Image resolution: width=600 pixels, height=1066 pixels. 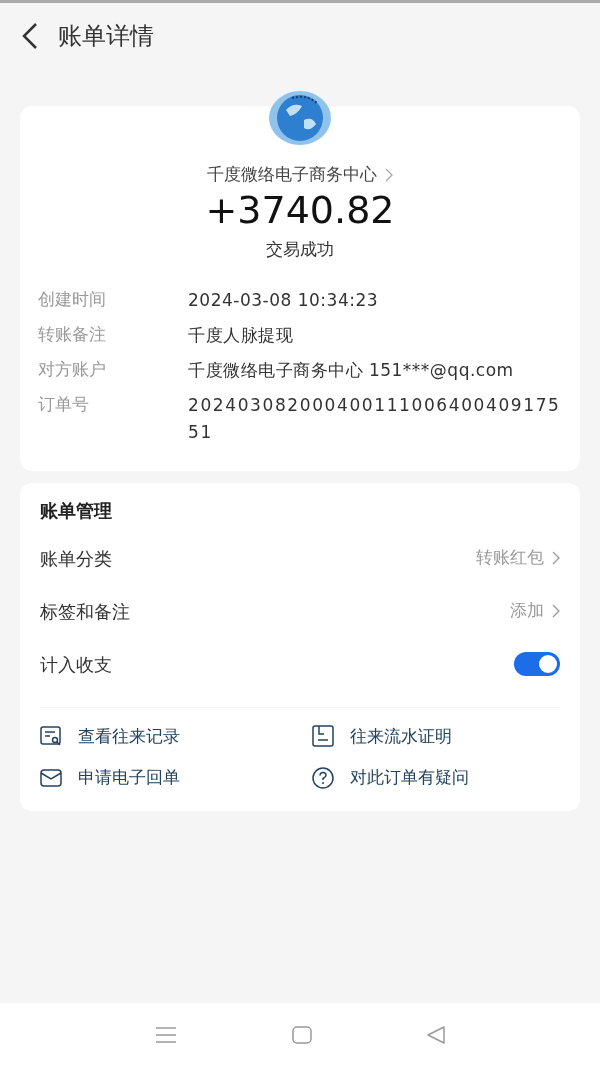 I want to click on detail-value: 2024-03-08 10:34:23, so click(x=283, y=299).